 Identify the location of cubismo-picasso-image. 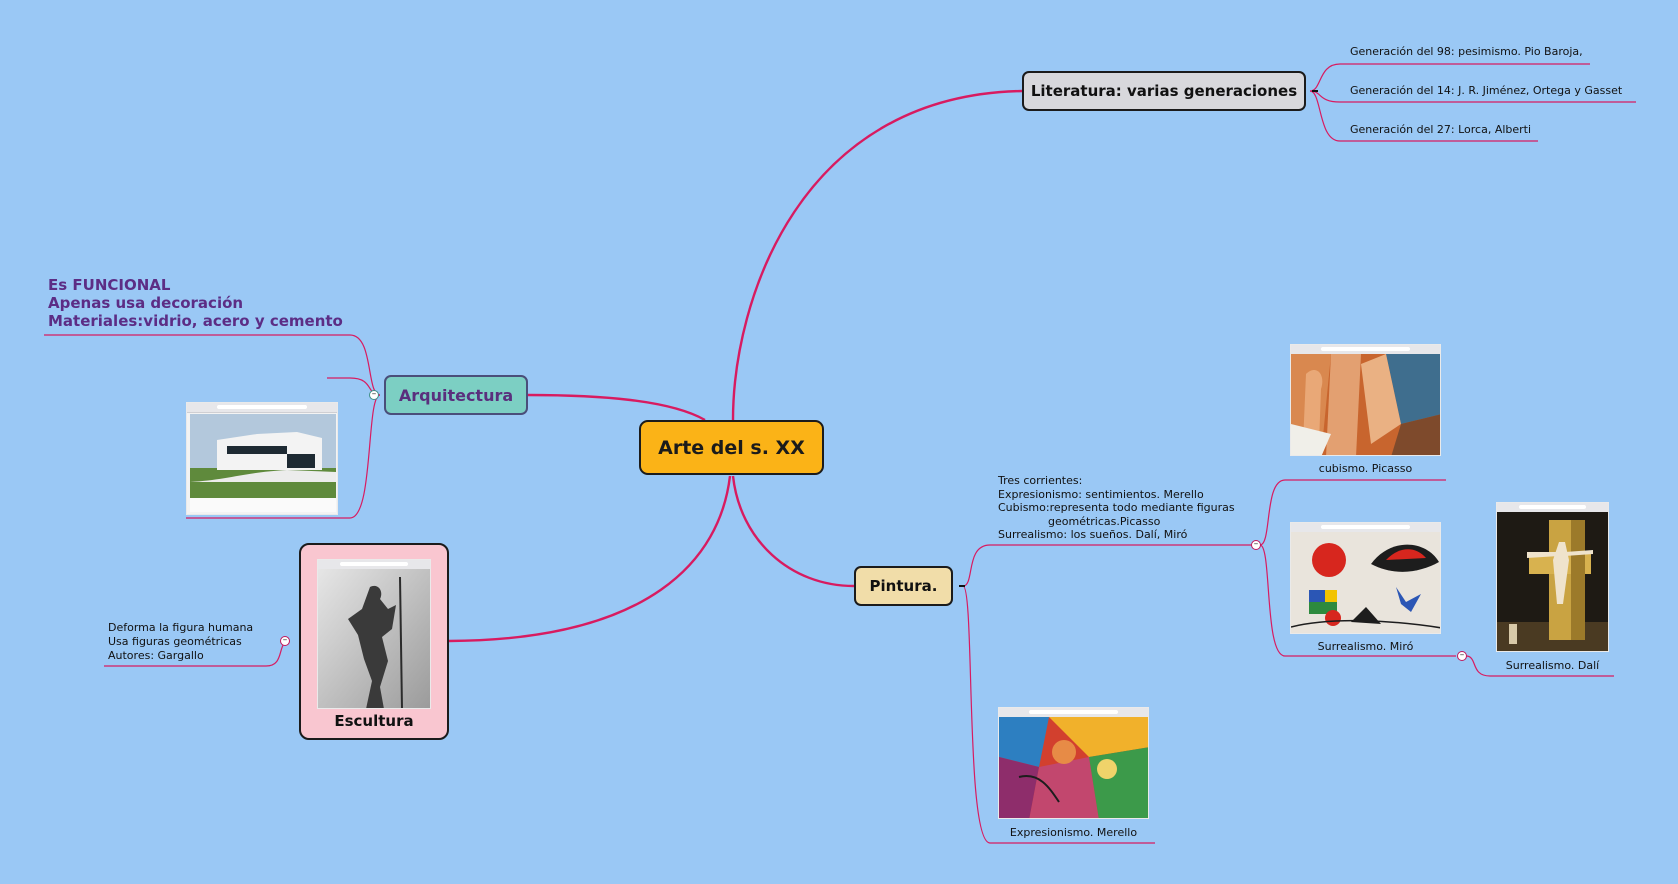
(1365, 400).